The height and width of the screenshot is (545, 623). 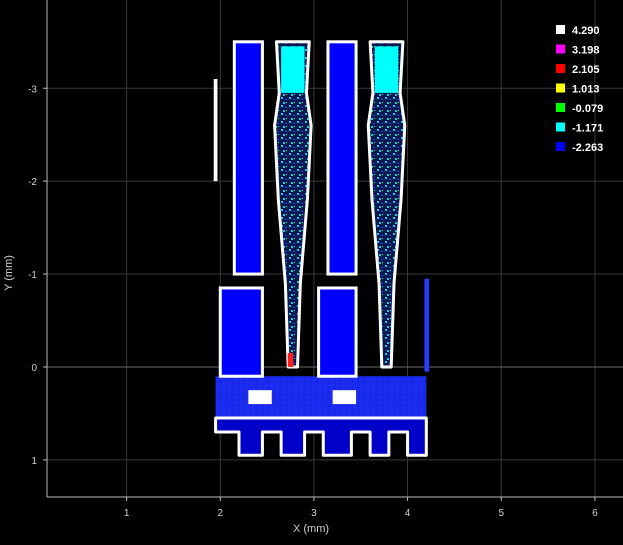 What do you see at coordinates (290, 360) in the screenshot?
I see `region-hotspot` at bounding box center [290, 360].